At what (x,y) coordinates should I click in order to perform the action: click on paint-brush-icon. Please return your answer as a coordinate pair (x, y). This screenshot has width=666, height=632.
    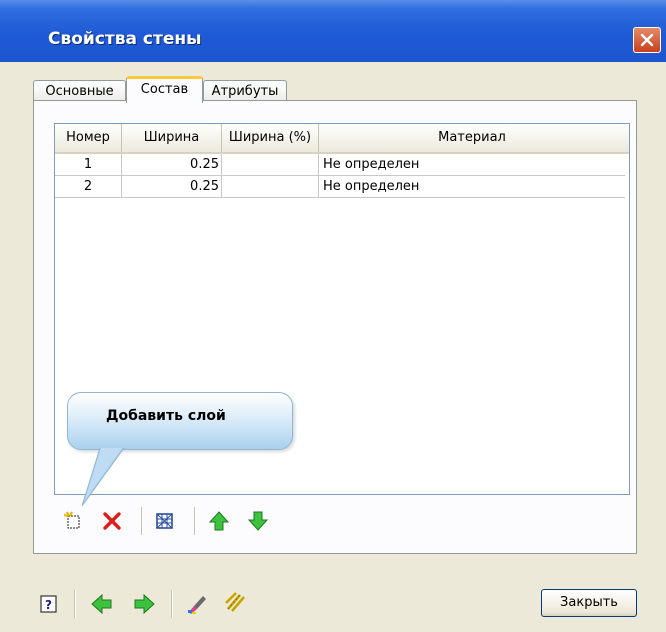
    Looking at the image, I should click on (197, 604).